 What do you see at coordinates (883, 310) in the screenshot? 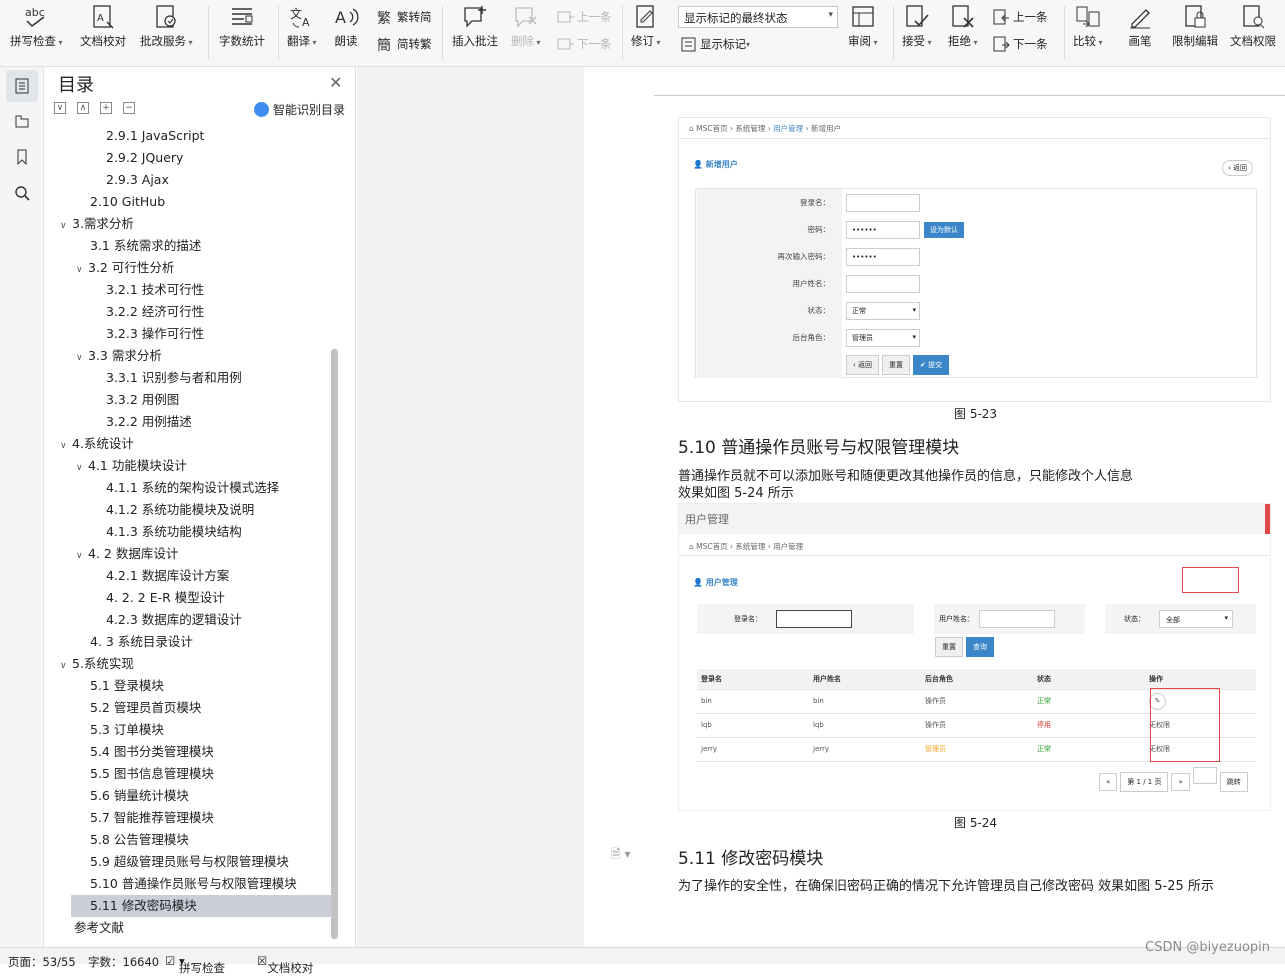
I see `status-select: 正常` at bounding box center [883, 310].